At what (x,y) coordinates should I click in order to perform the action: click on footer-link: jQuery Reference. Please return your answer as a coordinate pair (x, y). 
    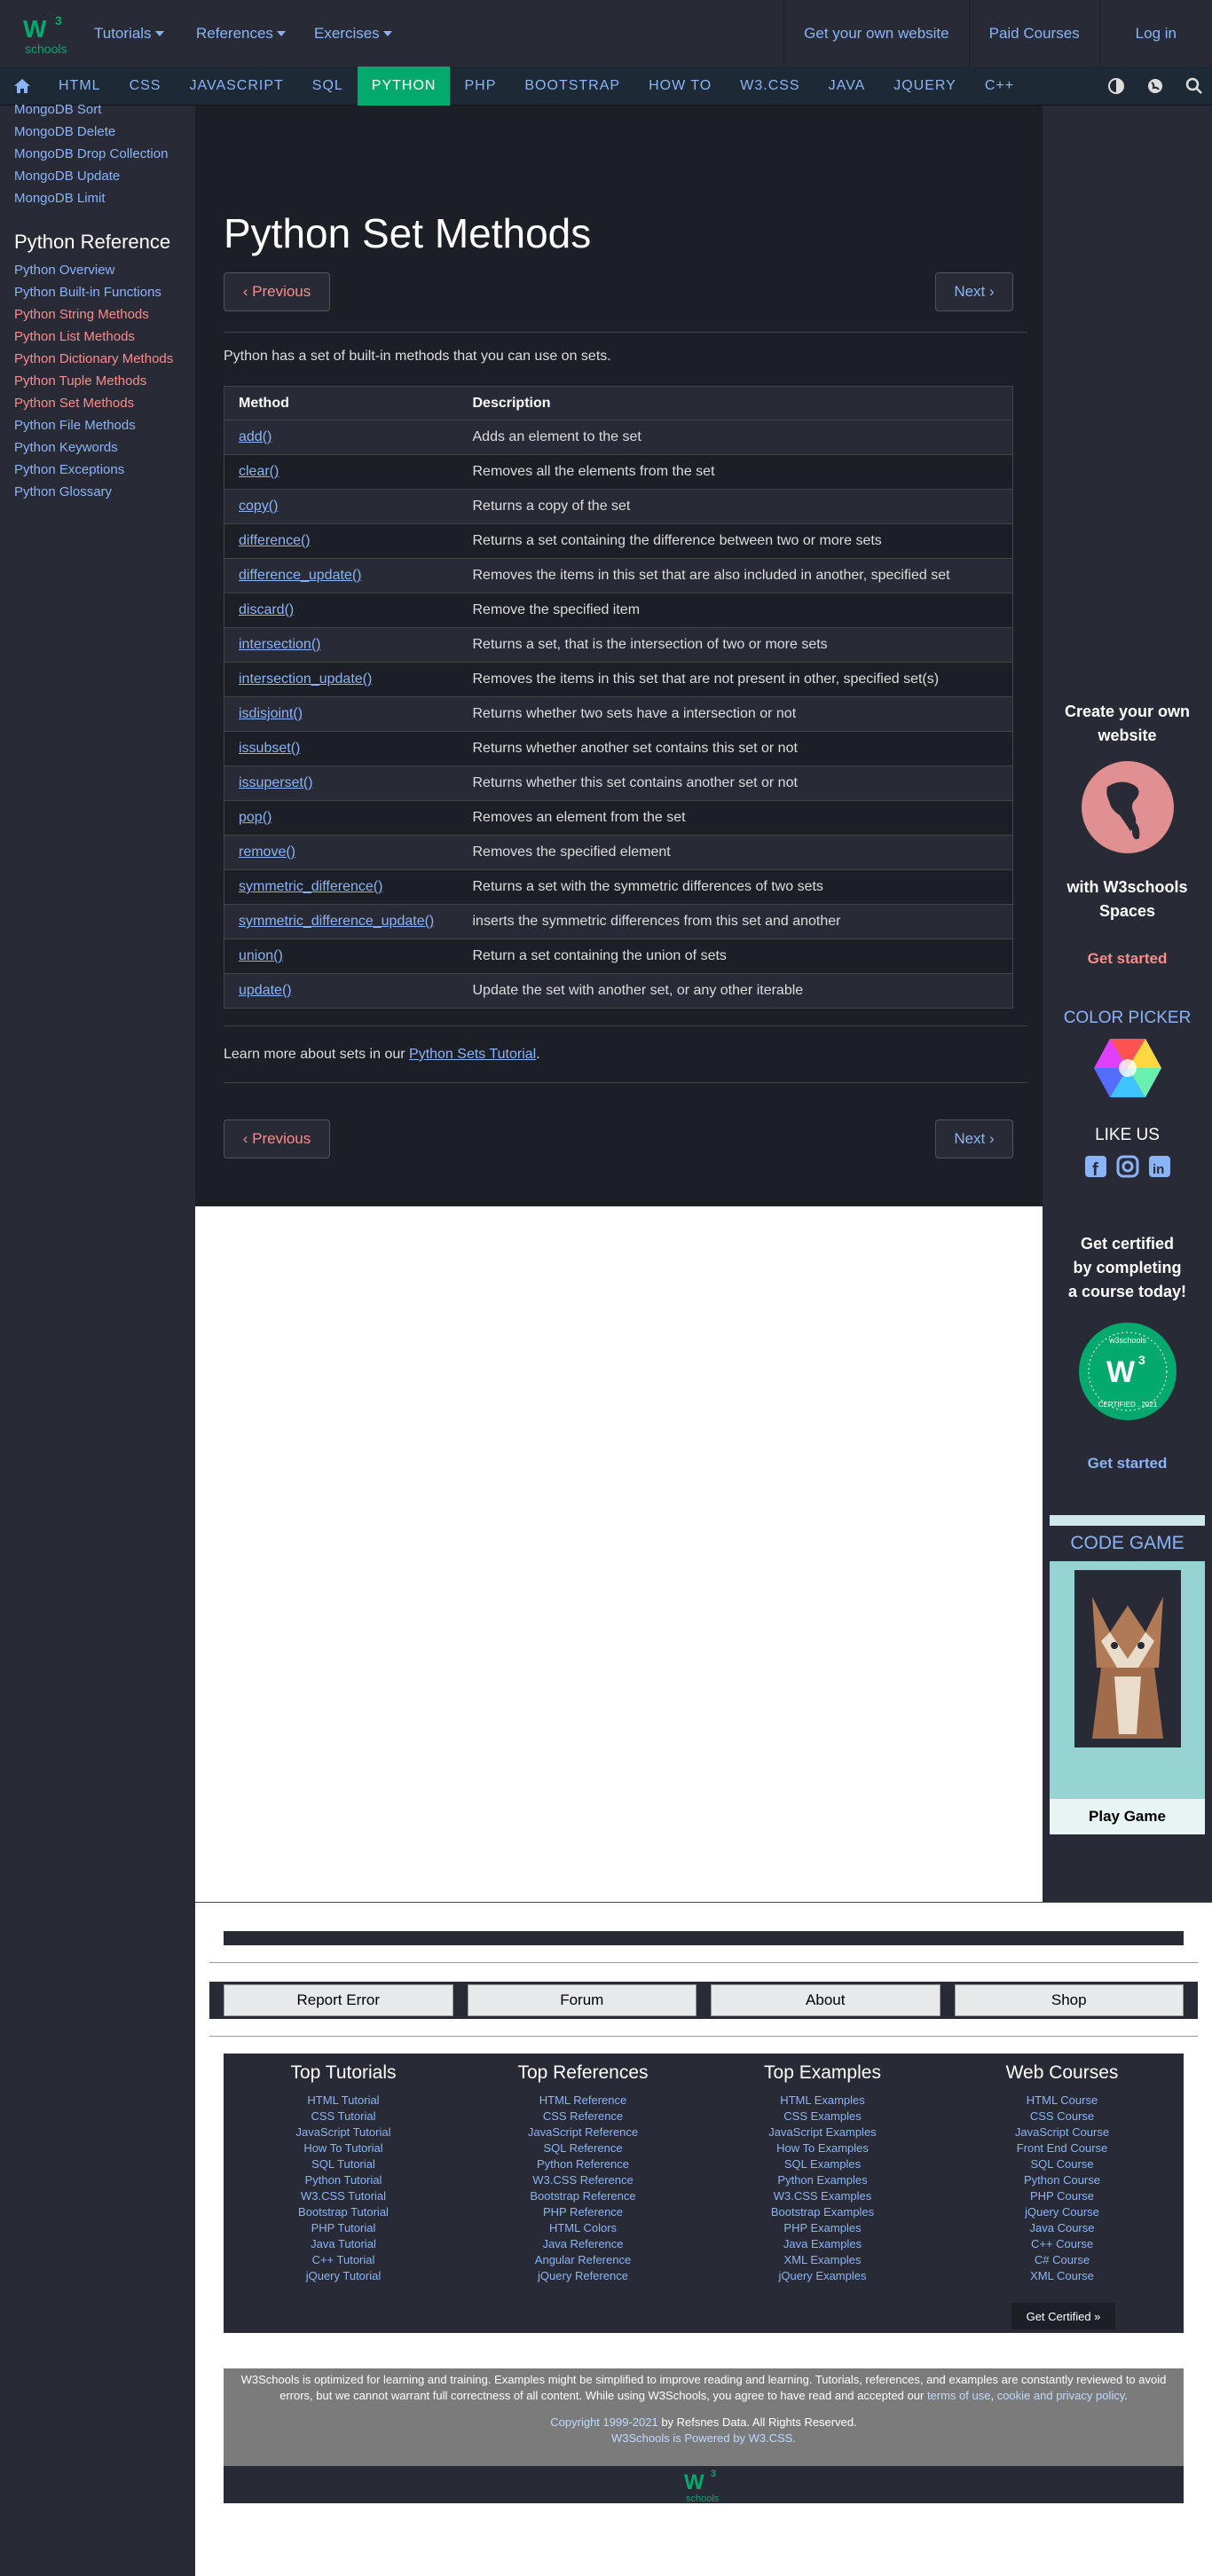
    Looking at the image, I should click on (583, 2276).